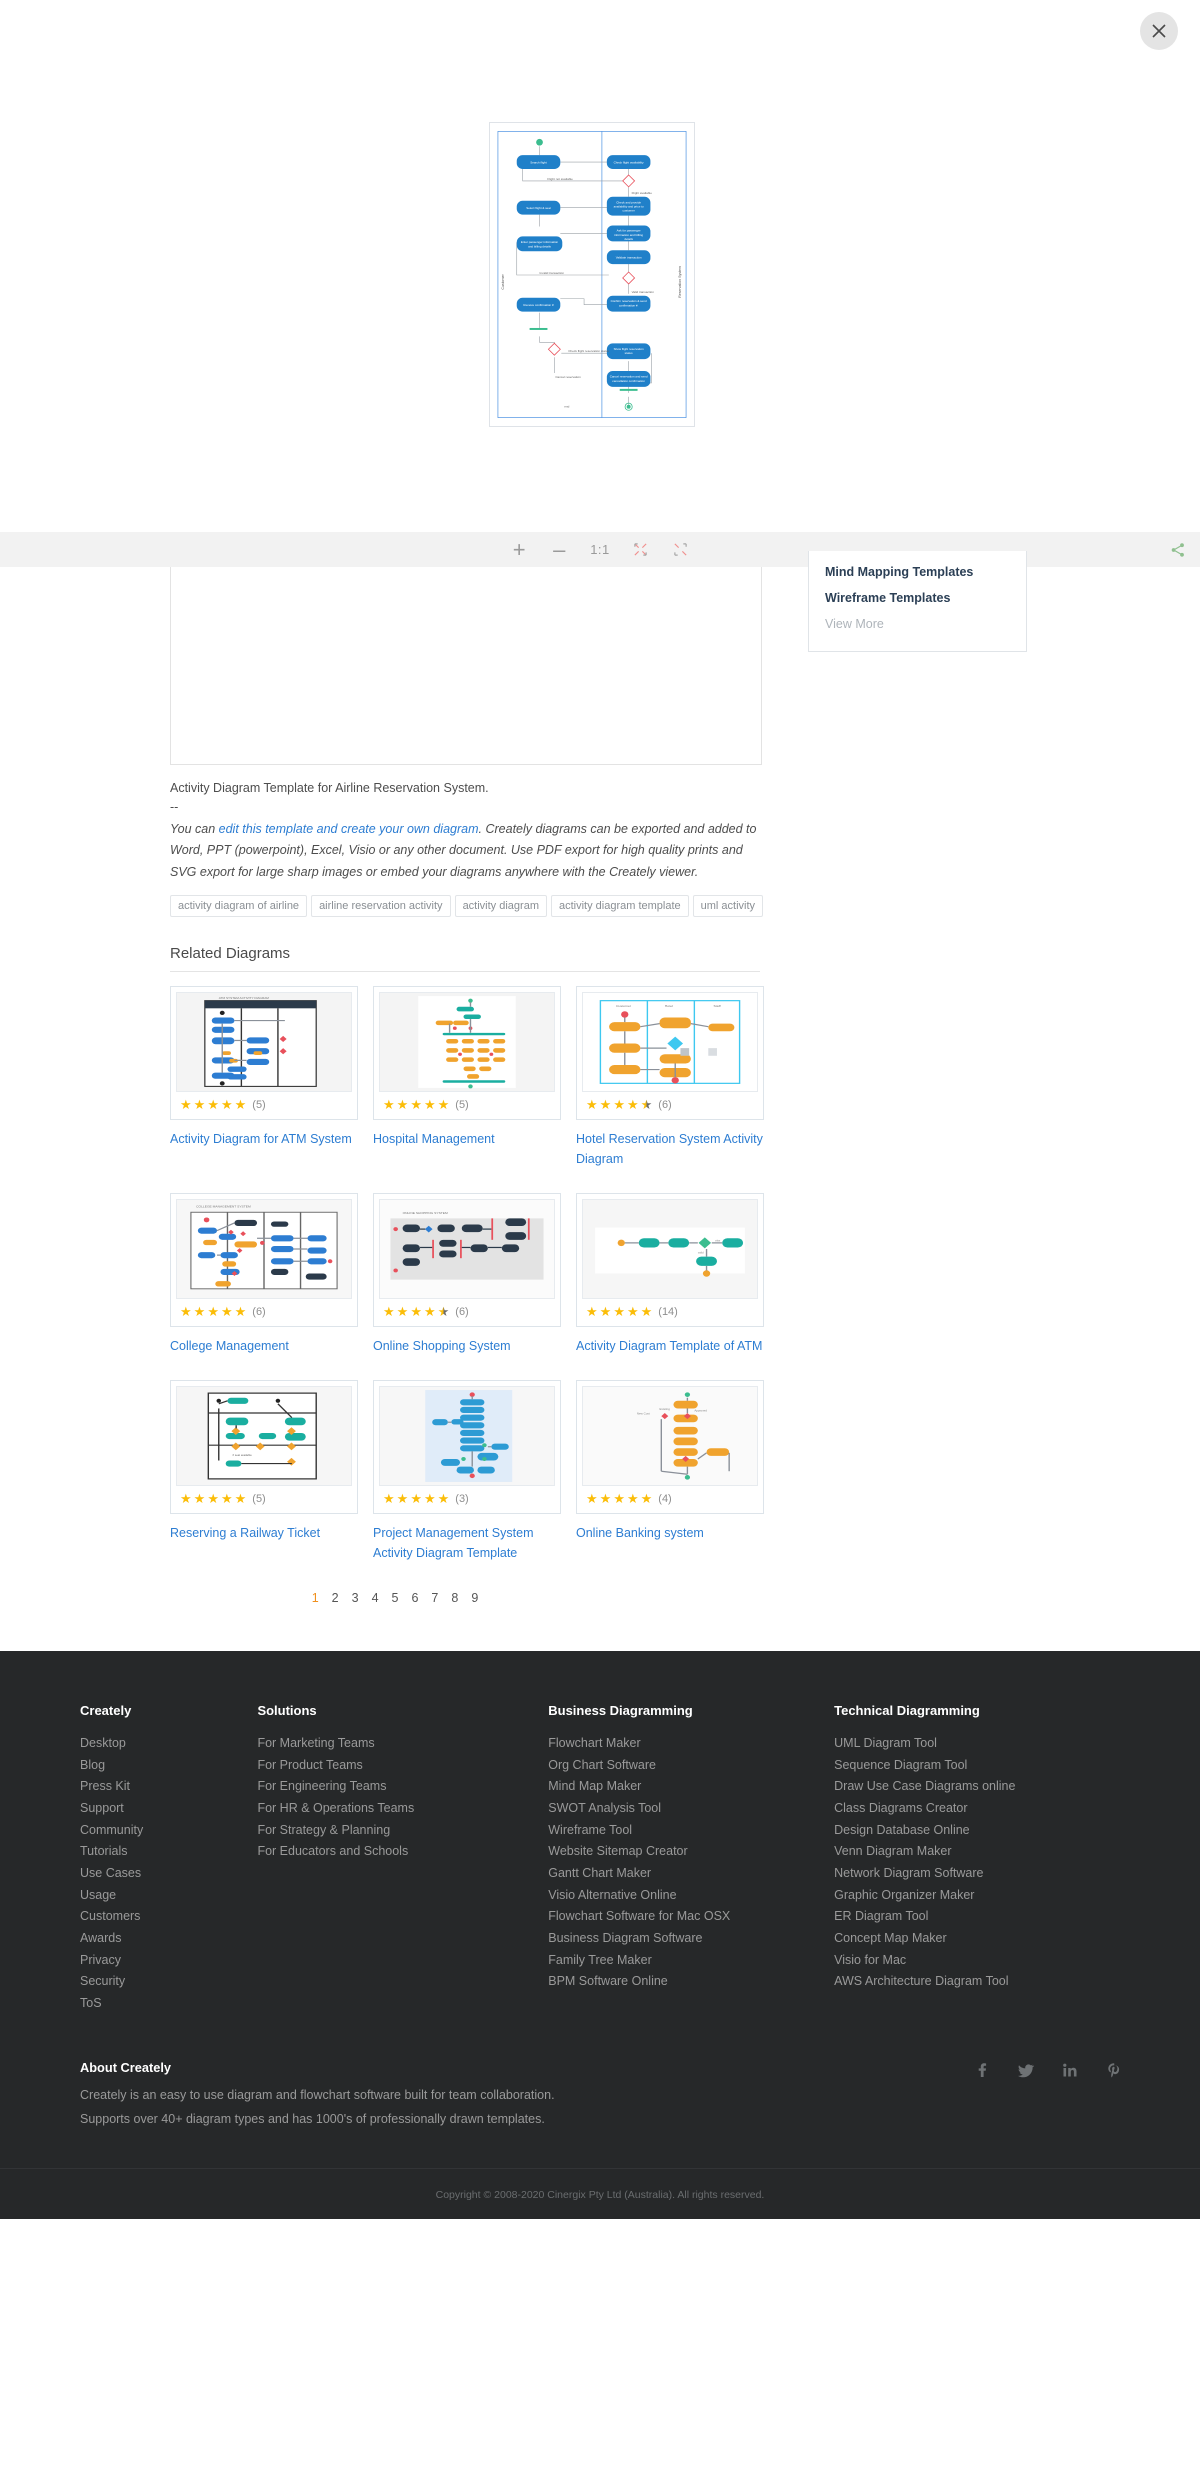  Describe the element at coordinates (691, 1787) in the screenshot. I see `footer-link: Mind Map Maker` at that location.